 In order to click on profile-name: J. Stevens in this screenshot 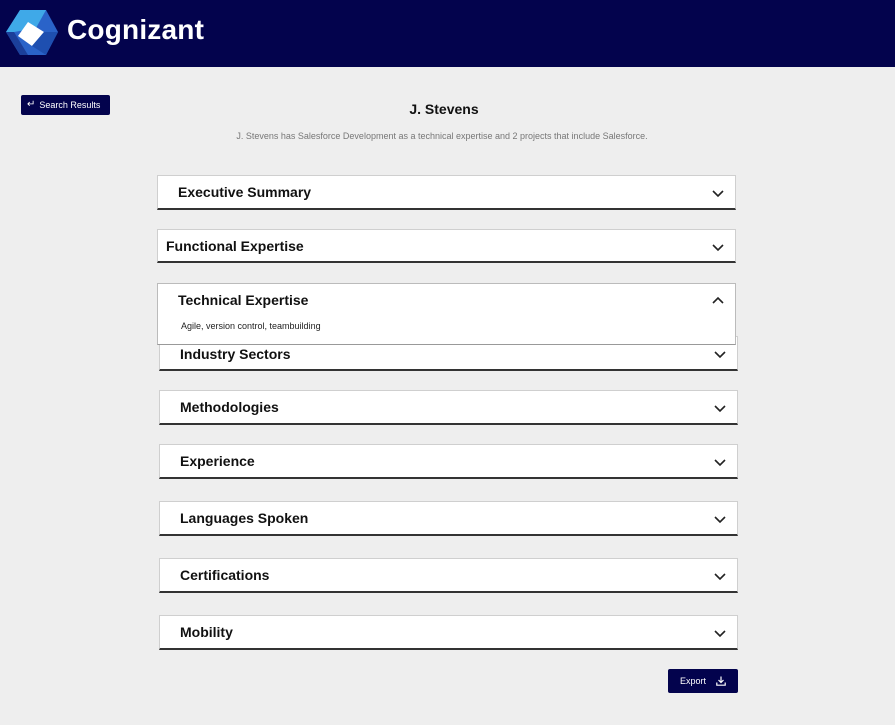, I will do `click(444, 109)`.